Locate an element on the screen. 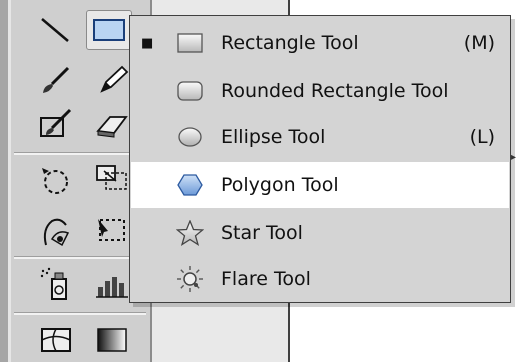 The height and width of the screenshot is (362, 526). polygon-icon is located at coordinates (190, 185).